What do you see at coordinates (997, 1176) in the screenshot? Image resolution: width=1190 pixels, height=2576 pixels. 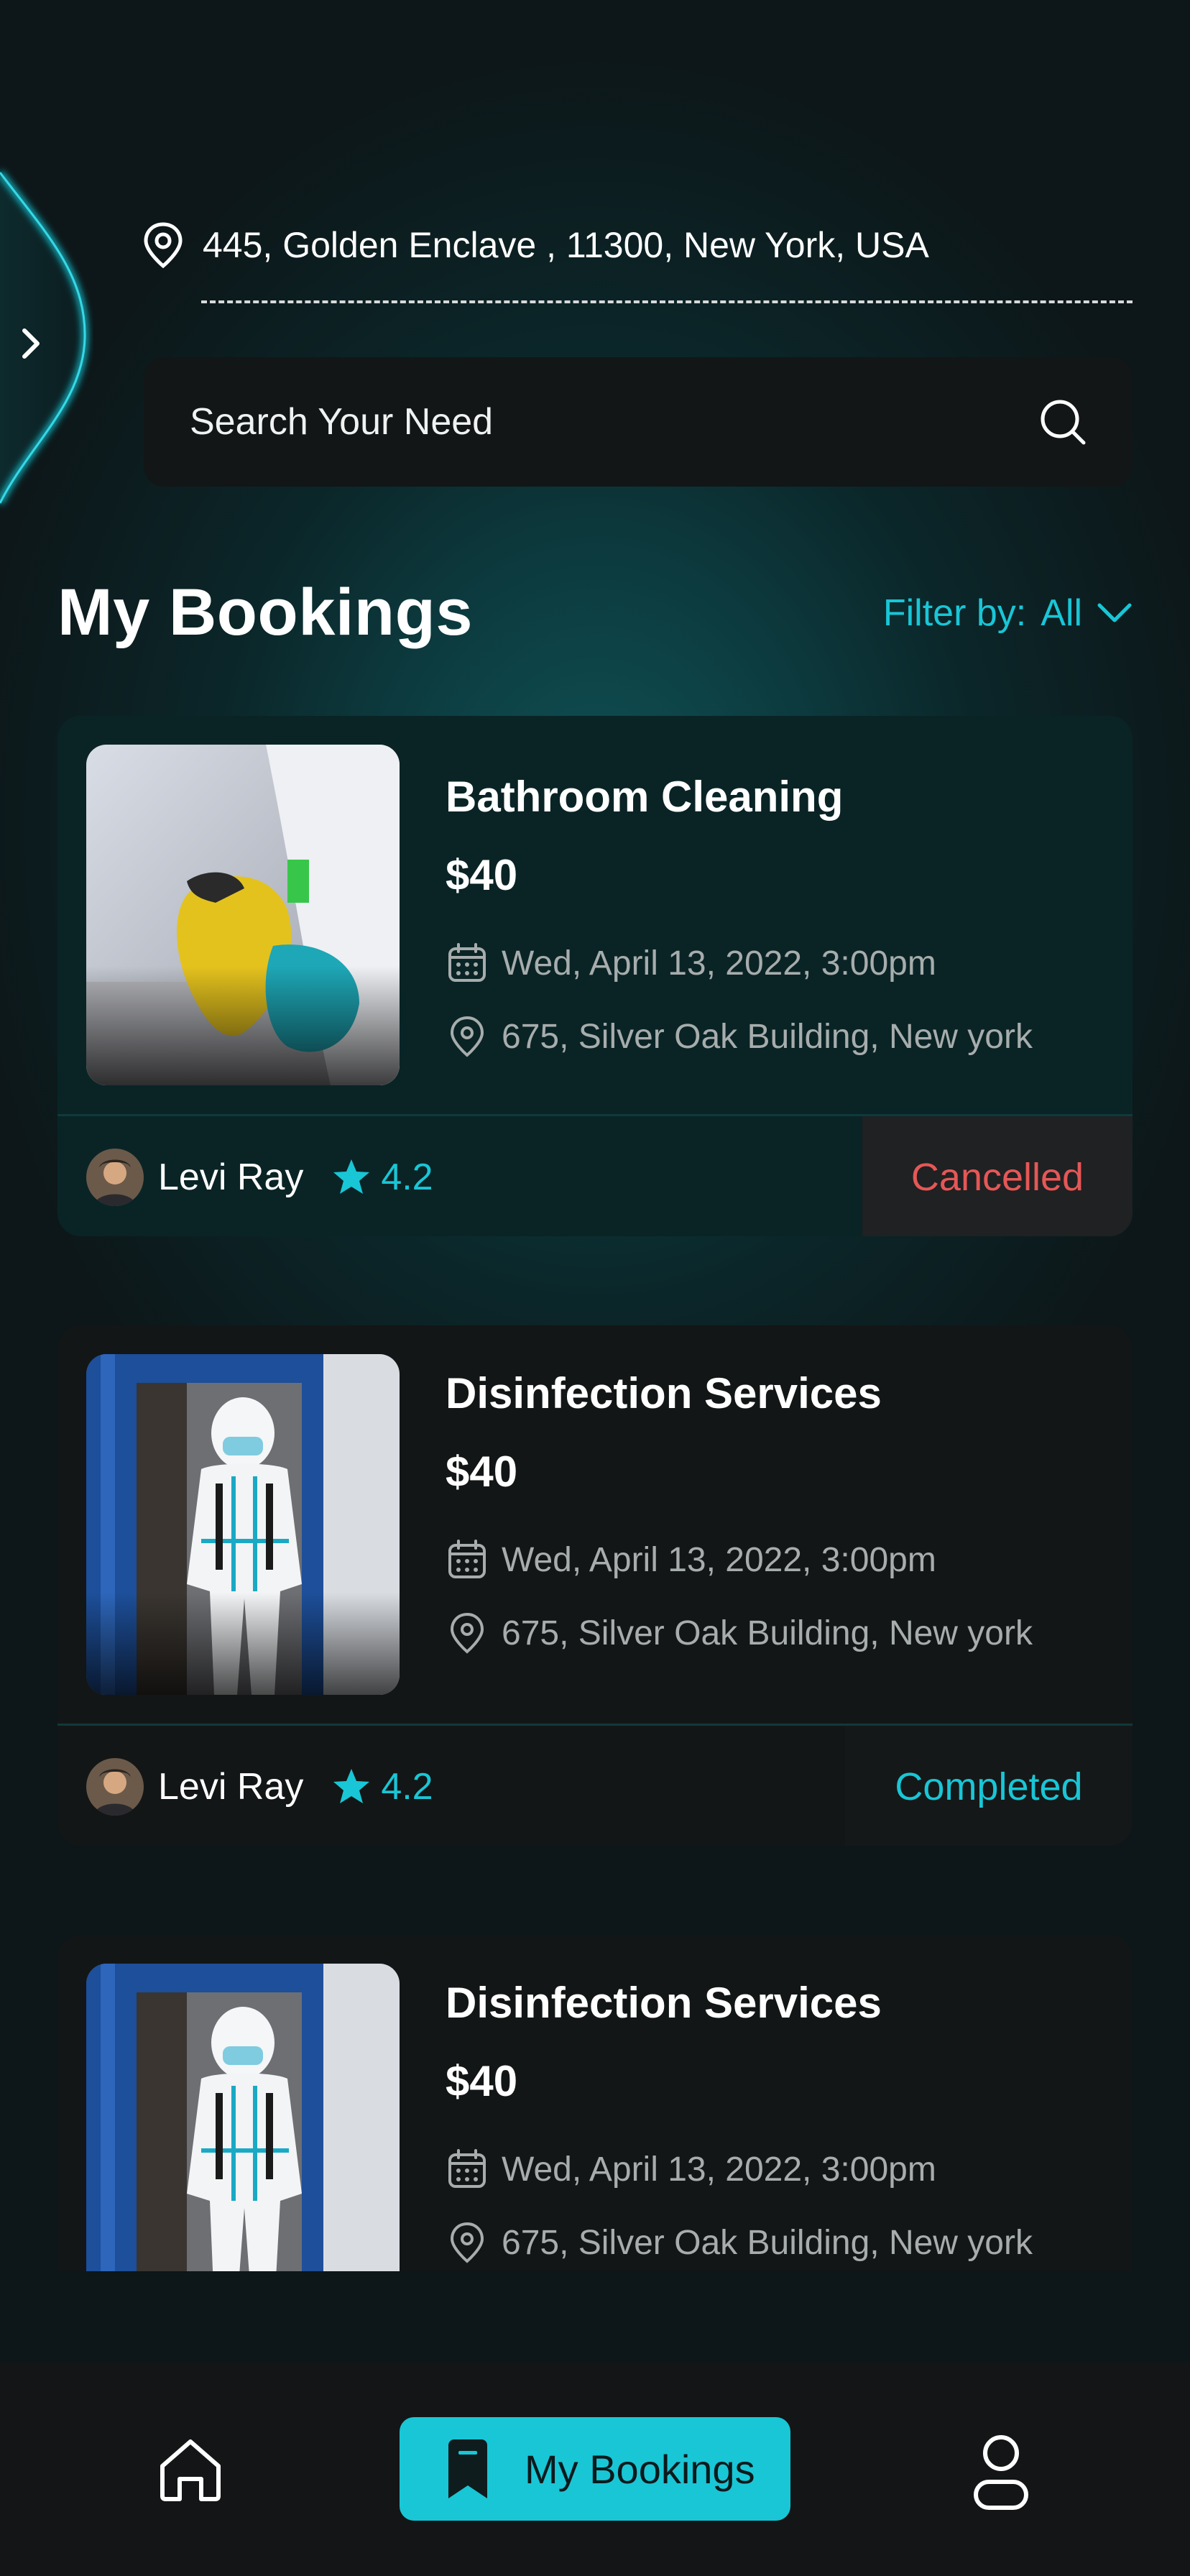 I see `status-badge: Cancelled` at bounding box center [997, 1176].